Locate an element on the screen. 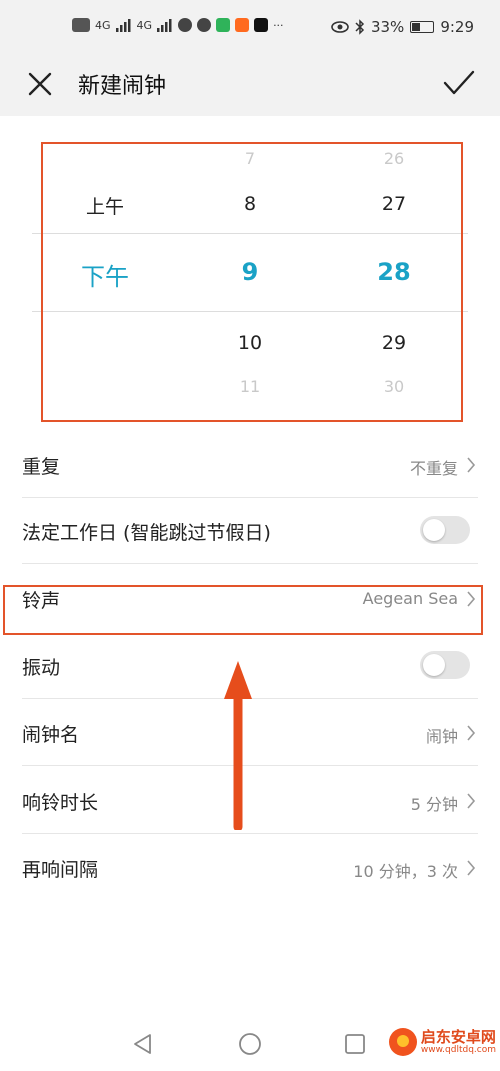  status-bar: 4G 4G ··· 33% 9:29 is located at coordinates (250, 30).